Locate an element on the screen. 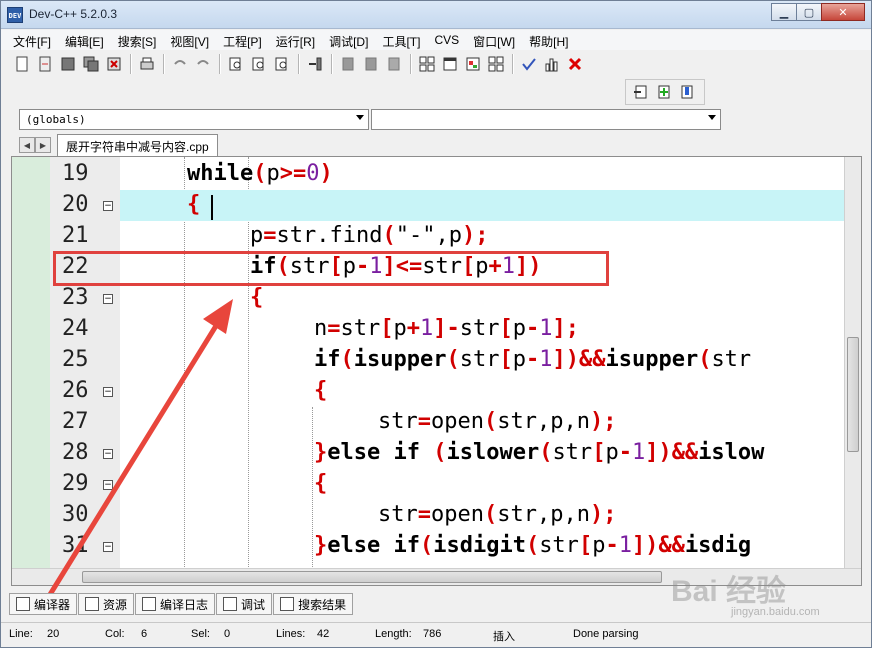  replace-button is located at coordinates (259, 64).